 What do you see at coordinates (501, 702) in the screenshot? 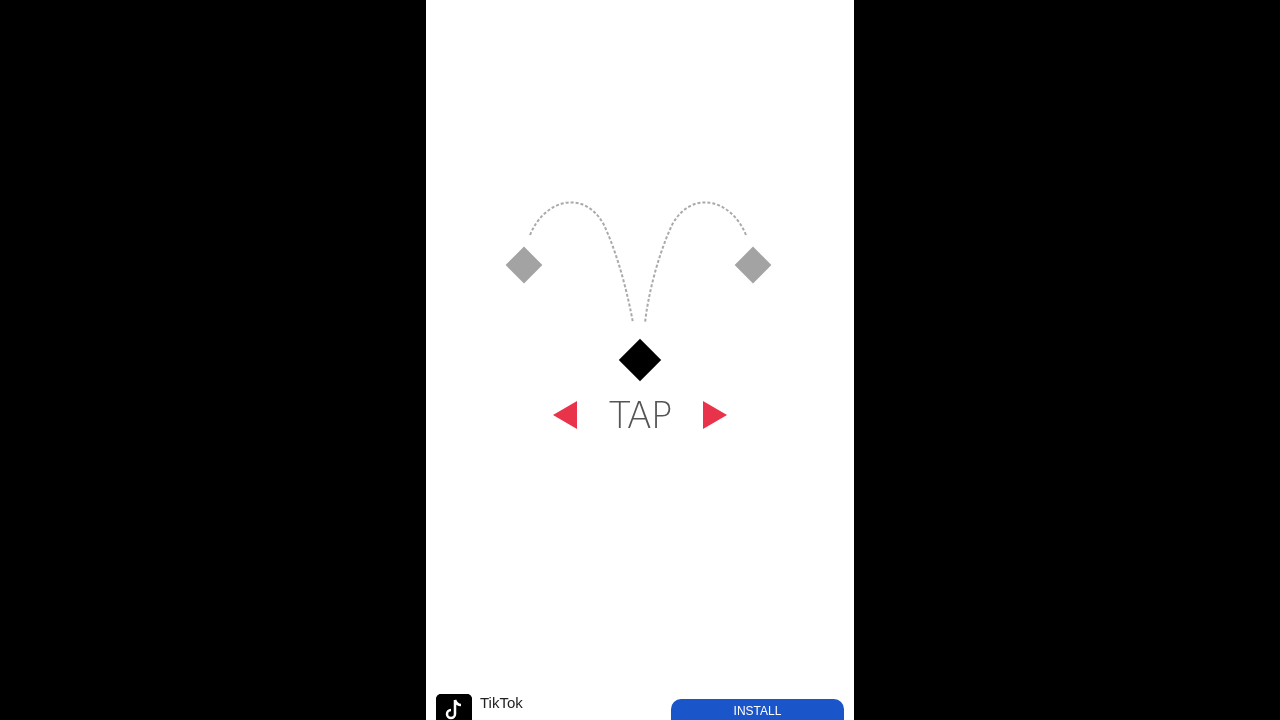
I see `app-name: TikTok` at bounding box center [501, 702].